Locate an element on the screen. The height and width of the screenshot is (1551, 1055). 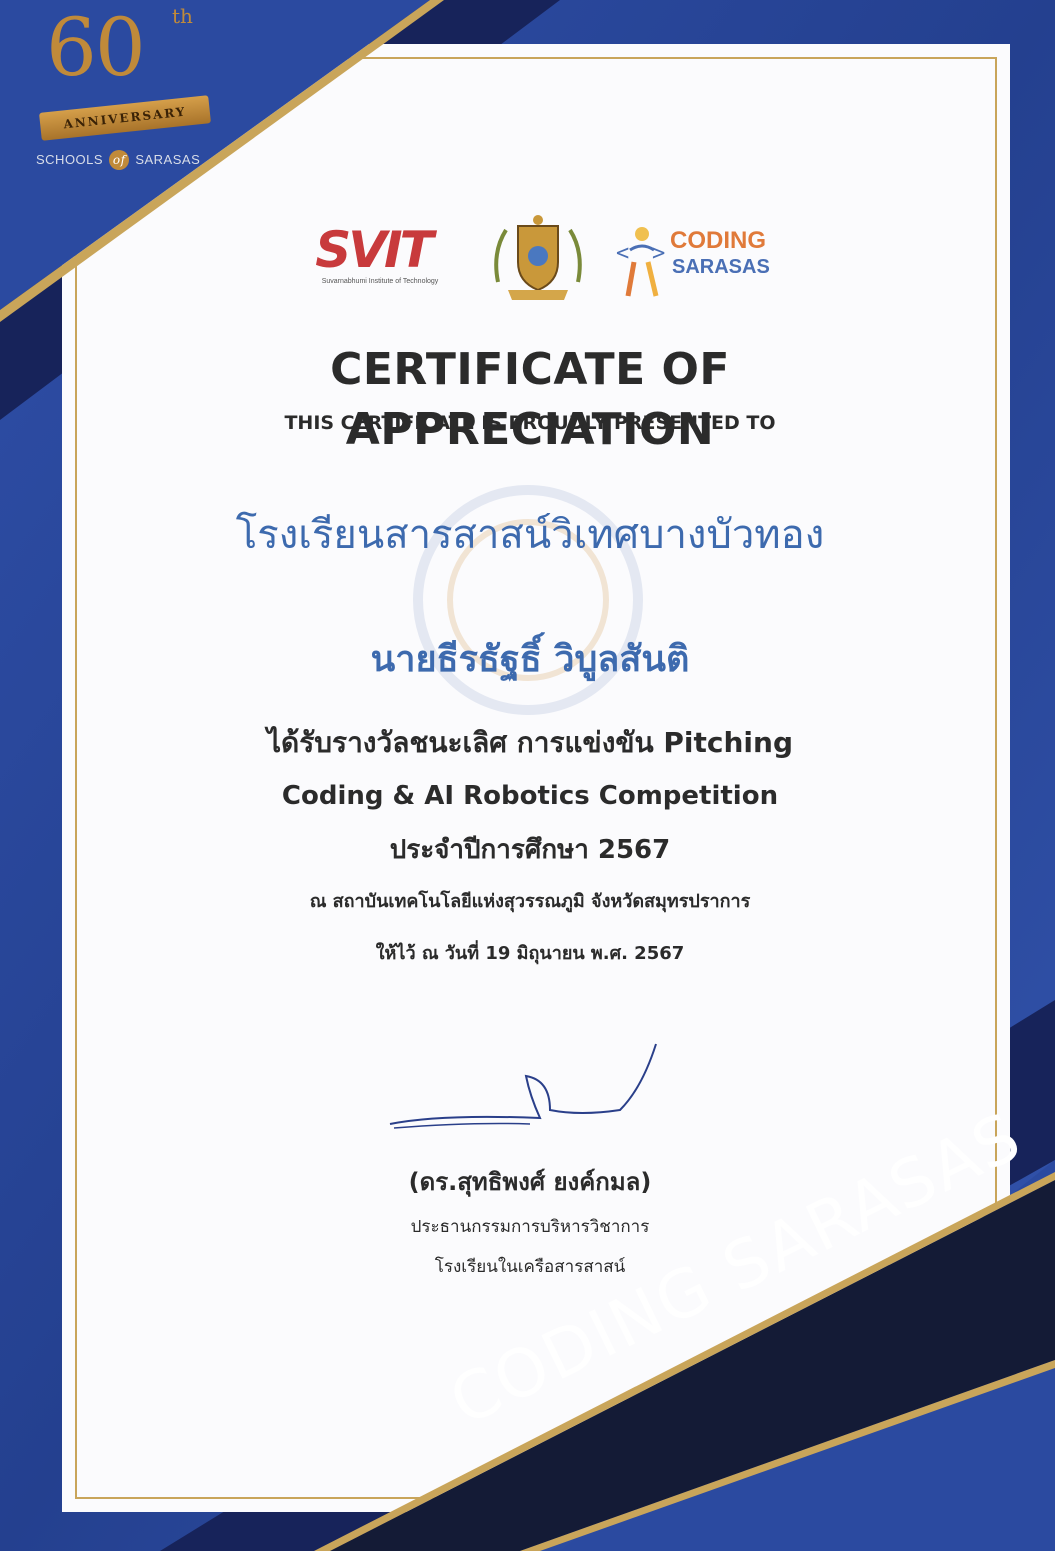
signatory-name: (ดร.สุทธิพงศ์ ยงค์กมล) is located at coordinates (530, 1182).